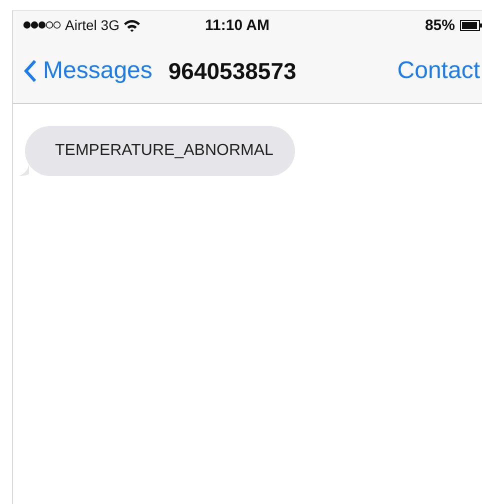 This screenshot has width=482, height=504. I want to click on battery-icon, so click(471, 25).